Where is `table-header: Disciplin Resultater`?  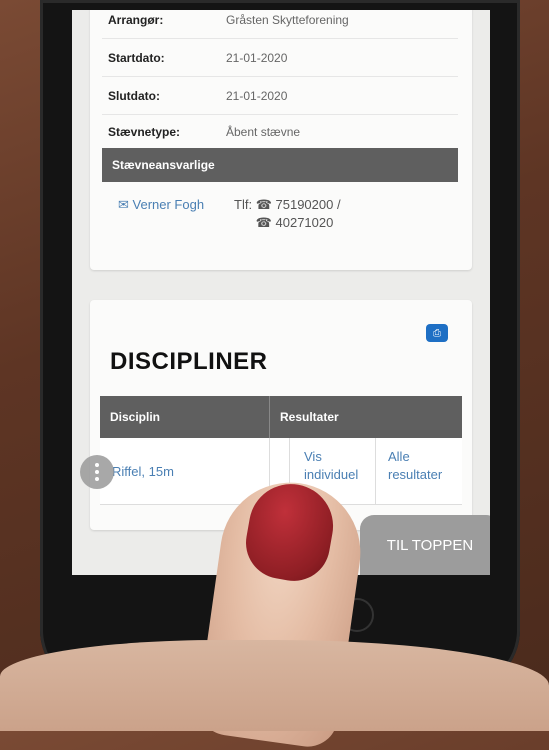
table-header: Disciplin Resultater is located at coordinates (281, 417).